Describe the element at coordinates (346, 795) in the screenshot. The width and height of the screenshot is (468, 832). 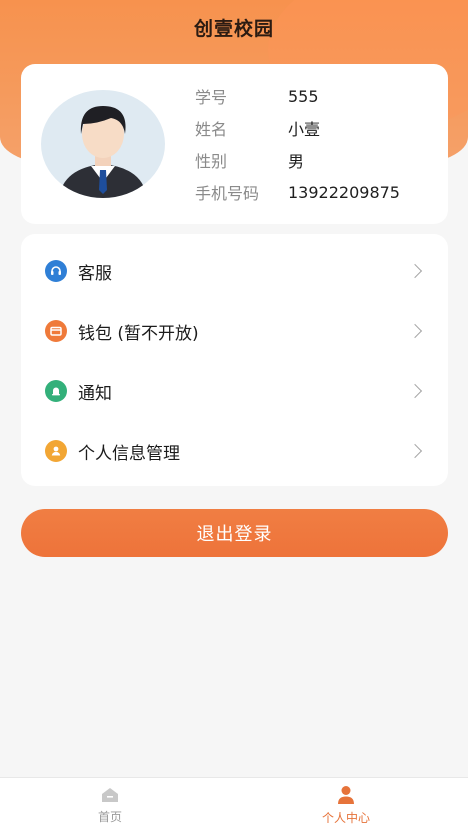
I see `user-icon` at that location.